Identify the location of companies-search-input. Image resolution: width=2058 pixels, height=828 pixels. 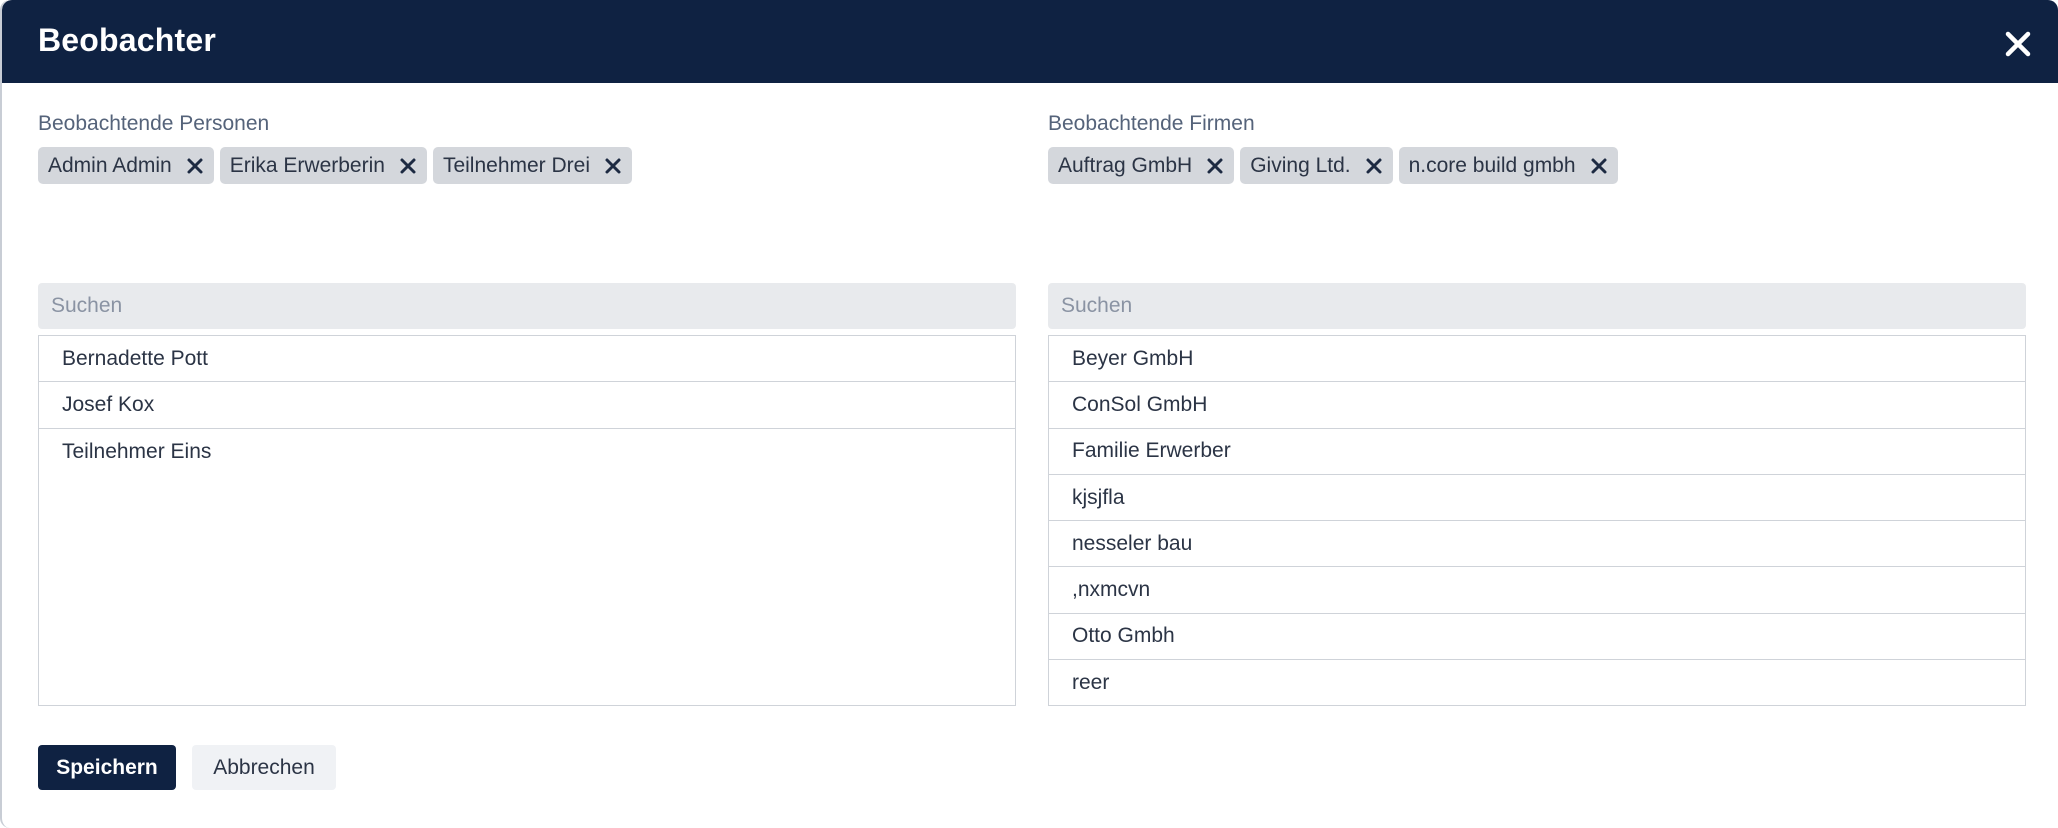
(1537, 306).